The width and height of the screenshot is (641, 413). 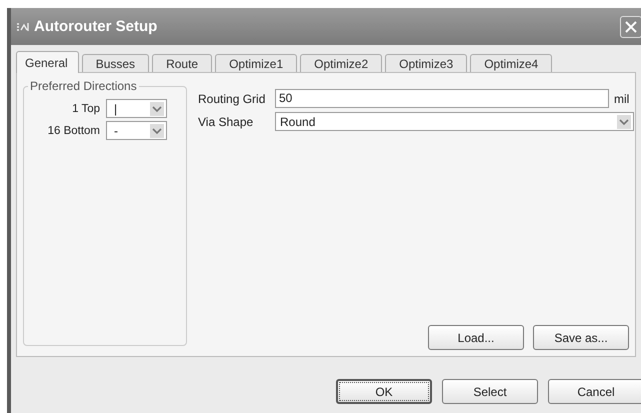 I want to click on unit-label: mil, so click(x=622, y=99).